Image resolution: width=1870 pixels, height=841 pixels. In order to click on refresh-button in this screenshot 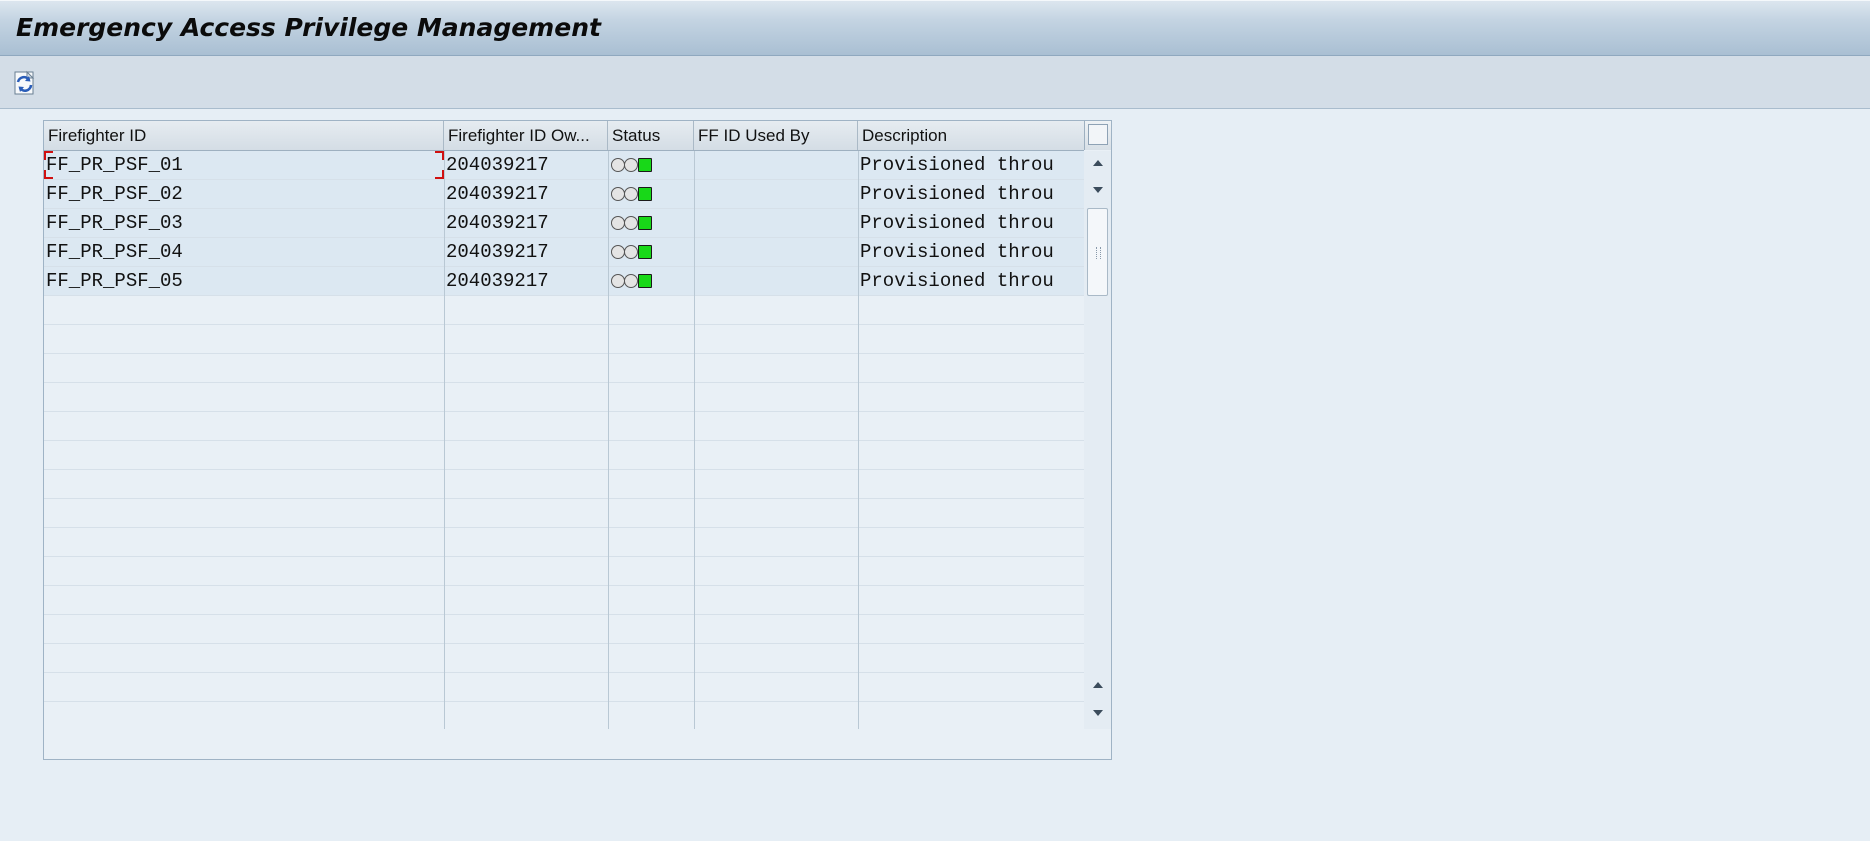, I will do `click(25, 83)`.